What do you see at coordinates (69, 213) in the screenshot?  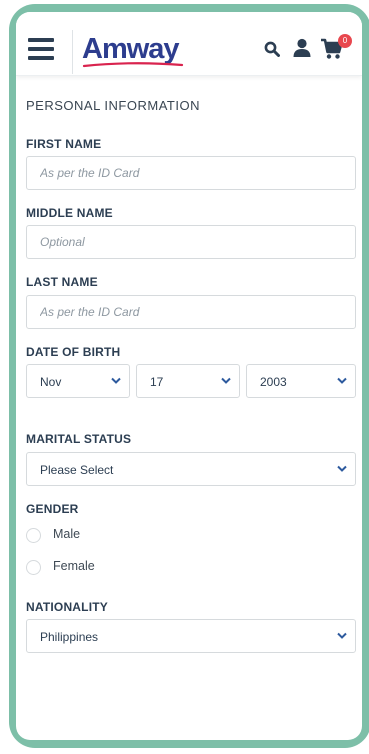 I see `middle-name-label: MIDDLE NAME` at bounding box center [69, 213].